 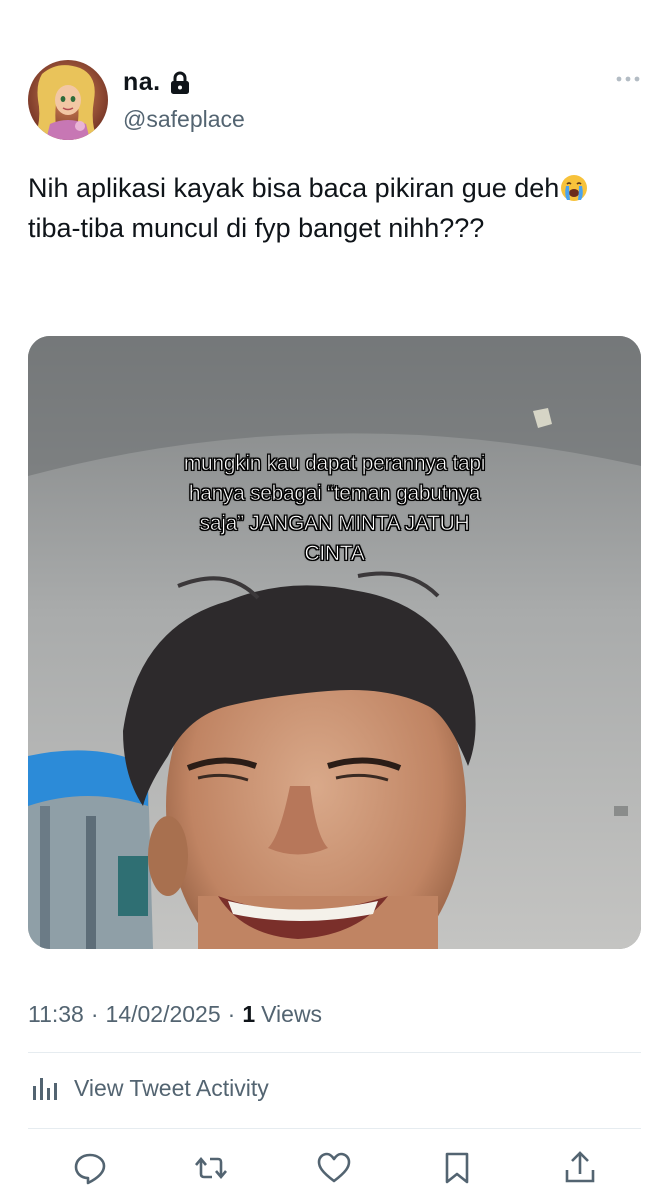 I want to click on view-tweet-activity-button: View Tweet Activity, so click(x=148, y=1088).